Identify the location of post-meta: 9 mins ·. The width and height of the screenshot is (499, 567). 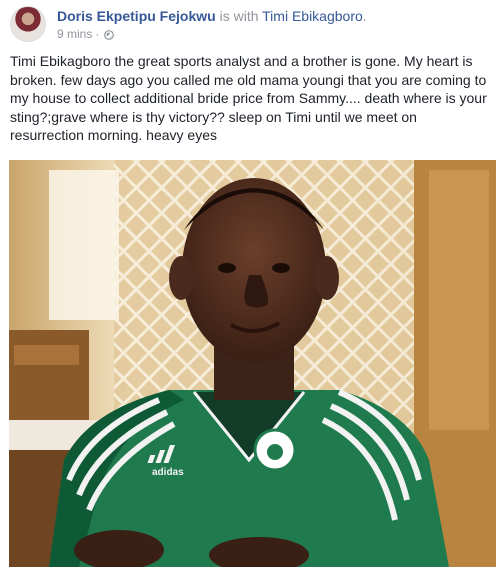
(86, 34).